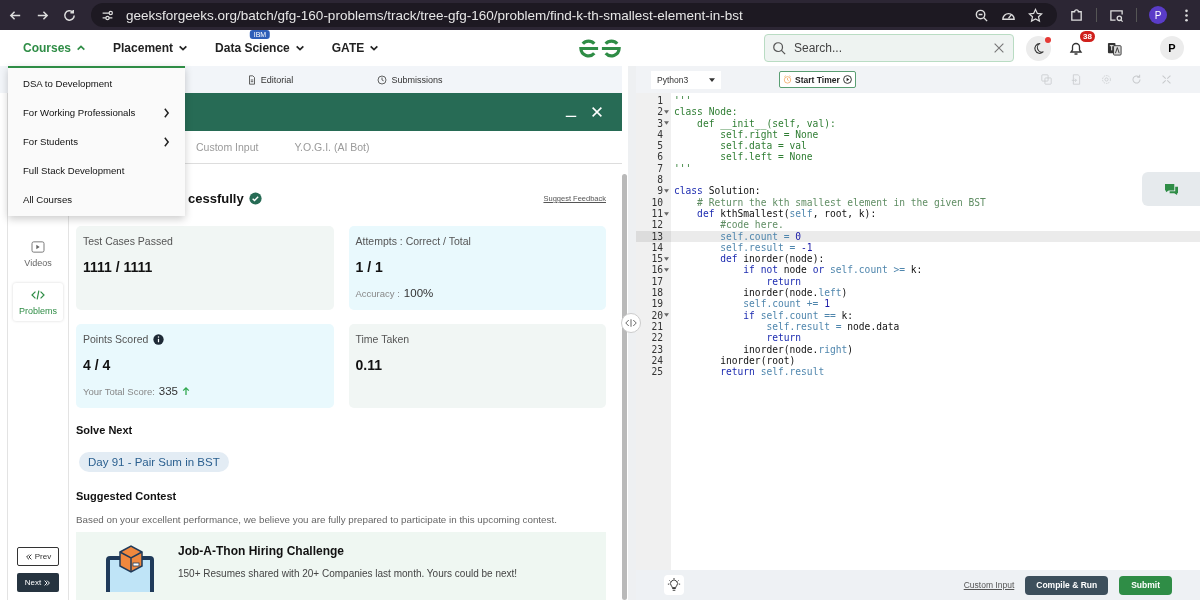 Image resolution: width=1200 pixels, height=600 pixels. Describe the element at coordinates (69, 15) in the screenshot. I see `reload-icon` at that location.